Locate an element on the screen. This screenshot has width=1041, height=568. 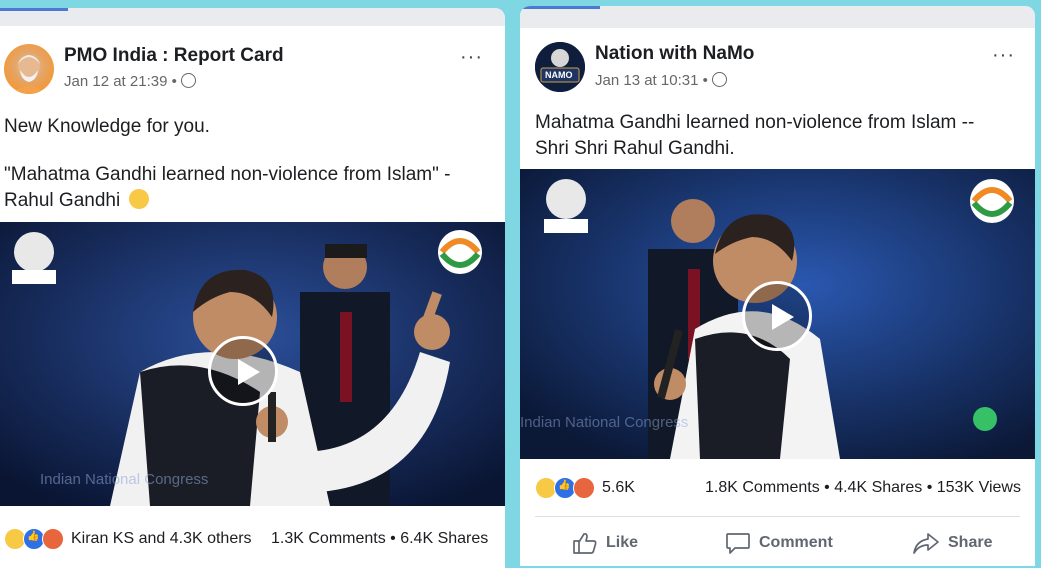
wink-emoji-icon is located at coordinates (139, 199).